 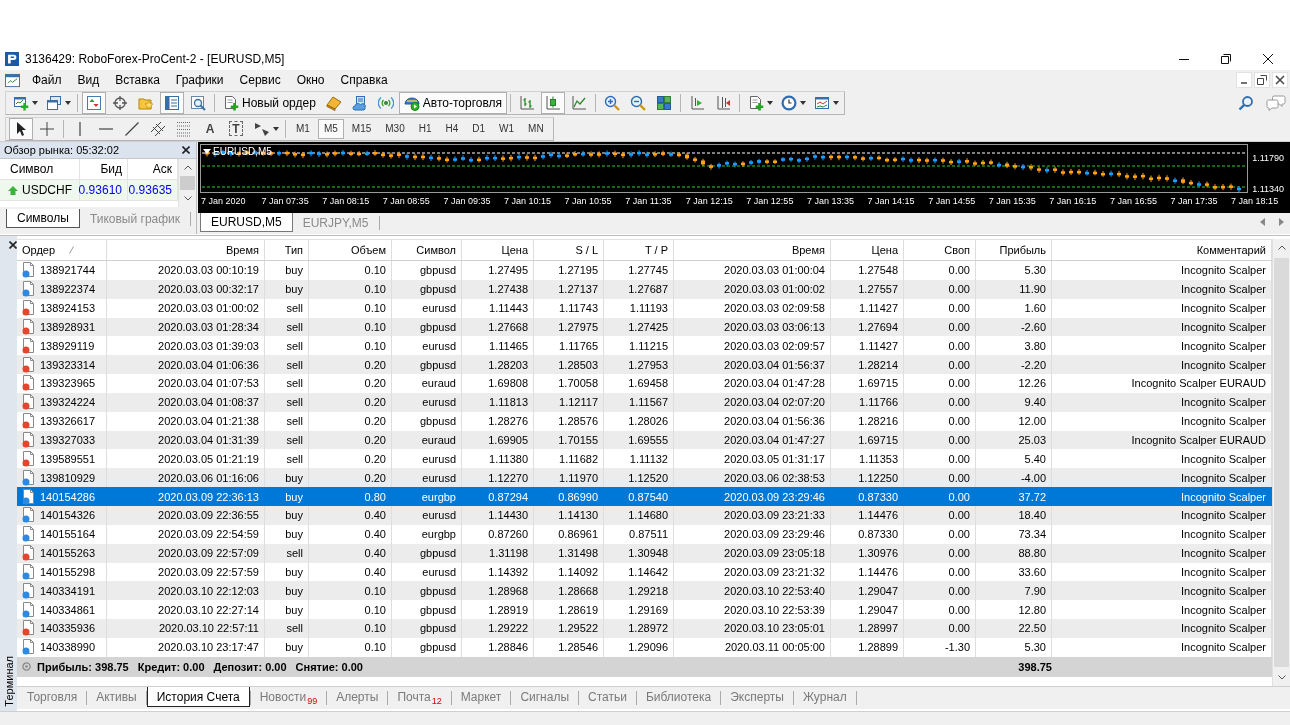 What do you see at coordinates (88, 80) in the screenshot?
I see `menu-item: Вид` at bounding box center [88, 80].